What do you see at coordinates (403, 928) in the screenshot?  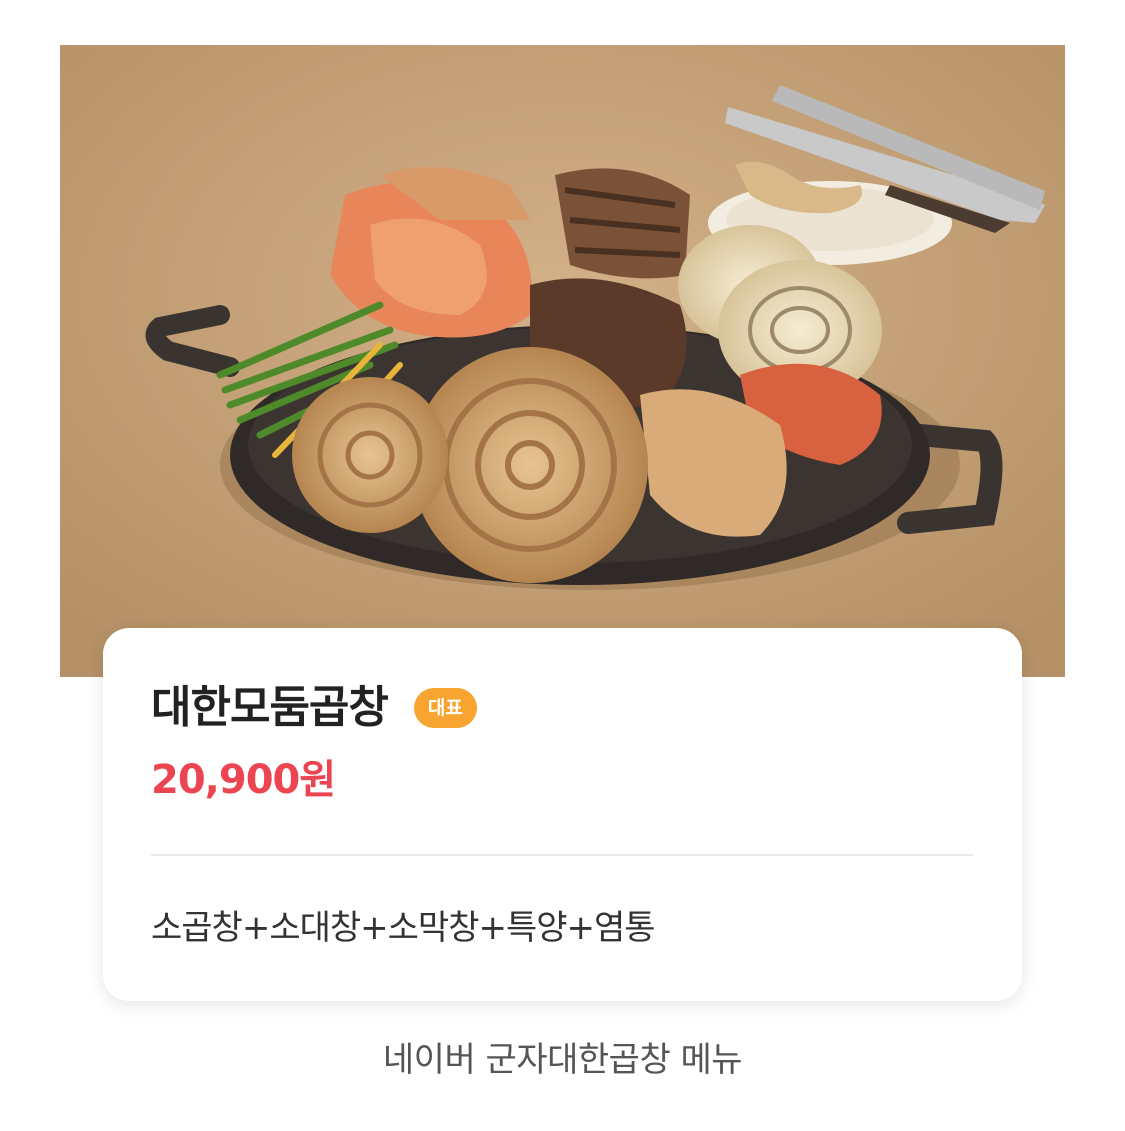 I see `menu-description: 소곱창+소대창+소막창+특양+염통` at bounding box center [403, 928].